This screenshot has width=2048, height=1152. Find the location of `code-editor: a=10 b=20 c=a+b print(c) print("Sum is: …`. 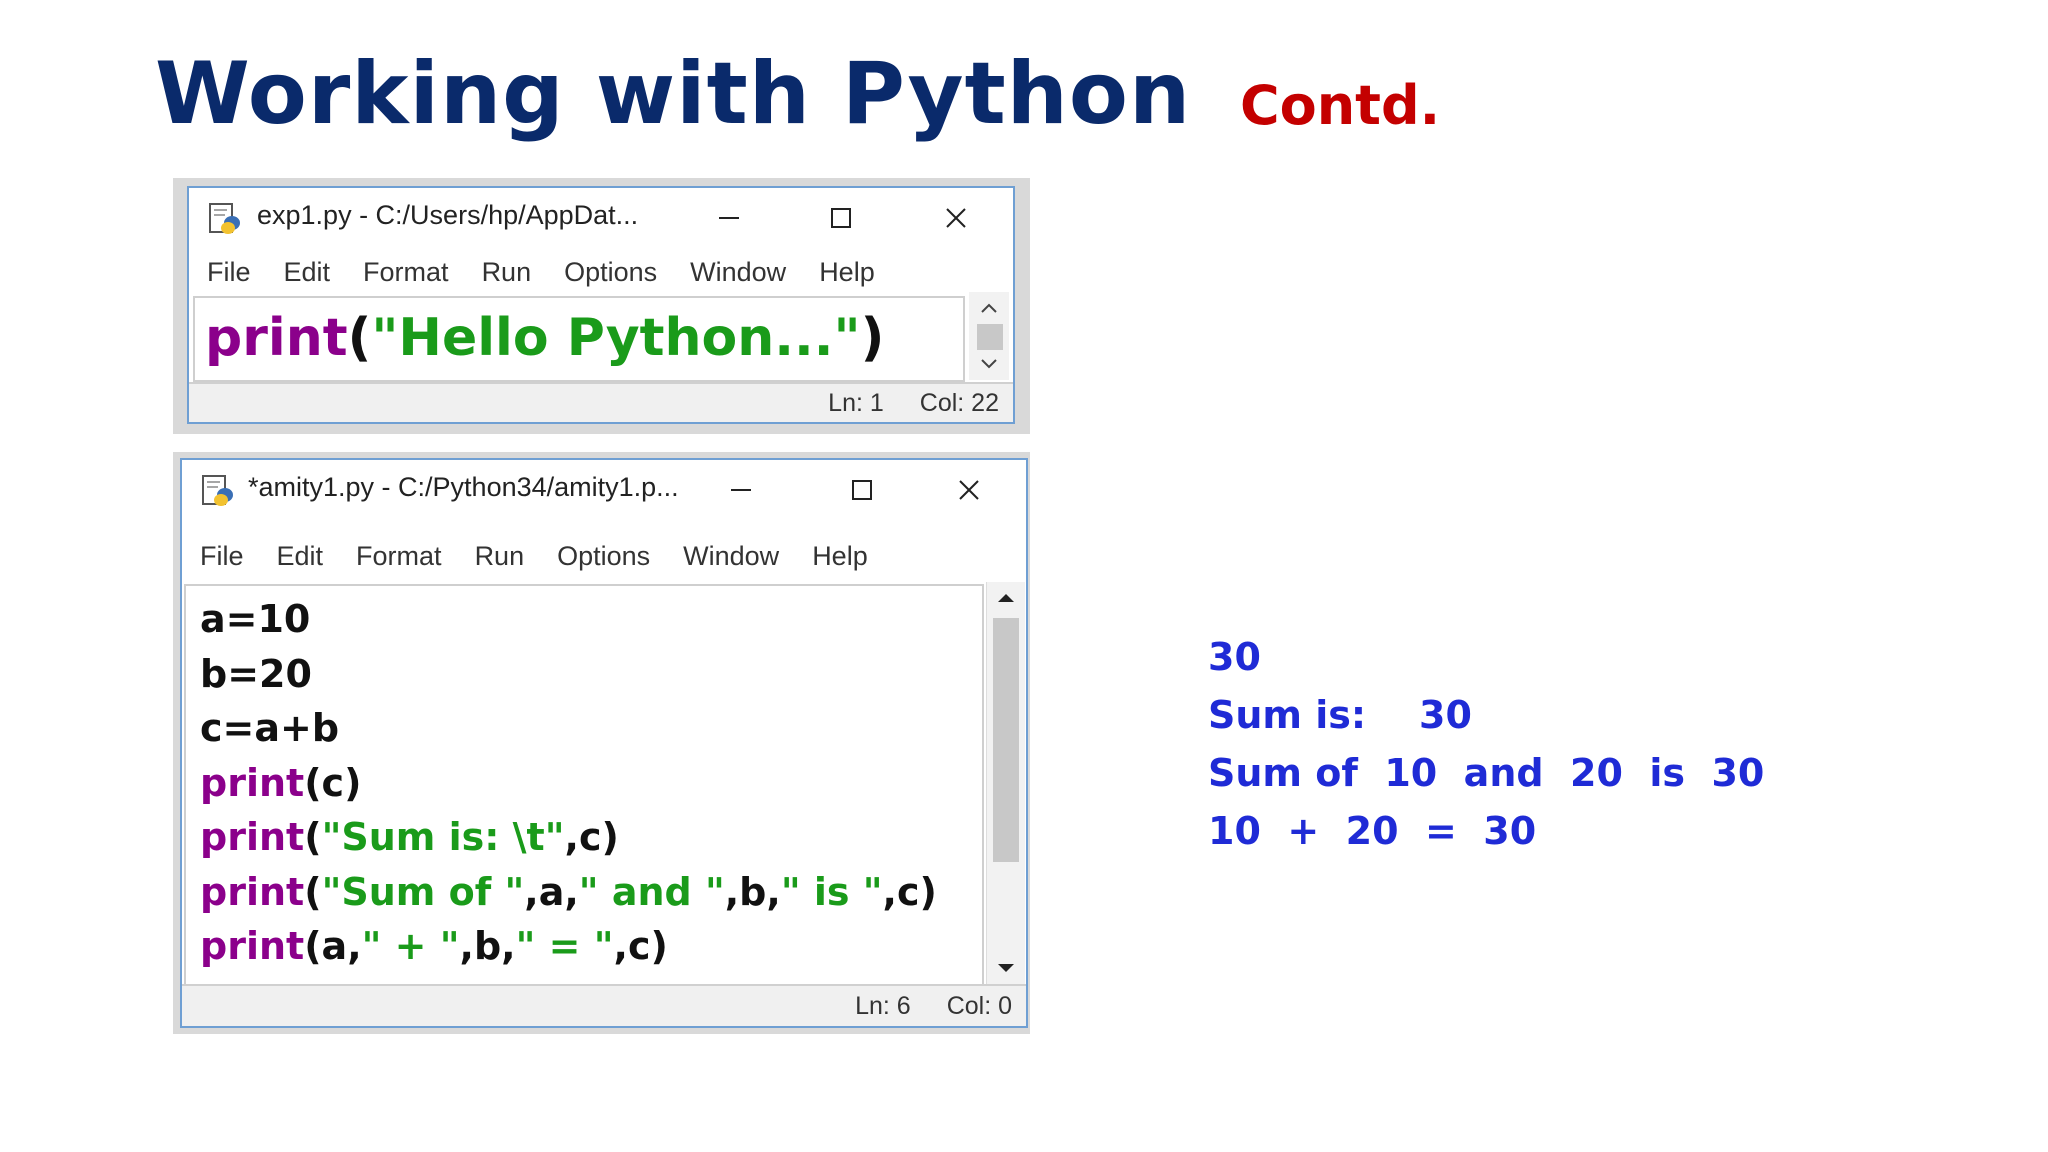

code-editor: a=10 b=20 c=a+b print(c) print("Sum is: … is located at coordinates (584, 786).